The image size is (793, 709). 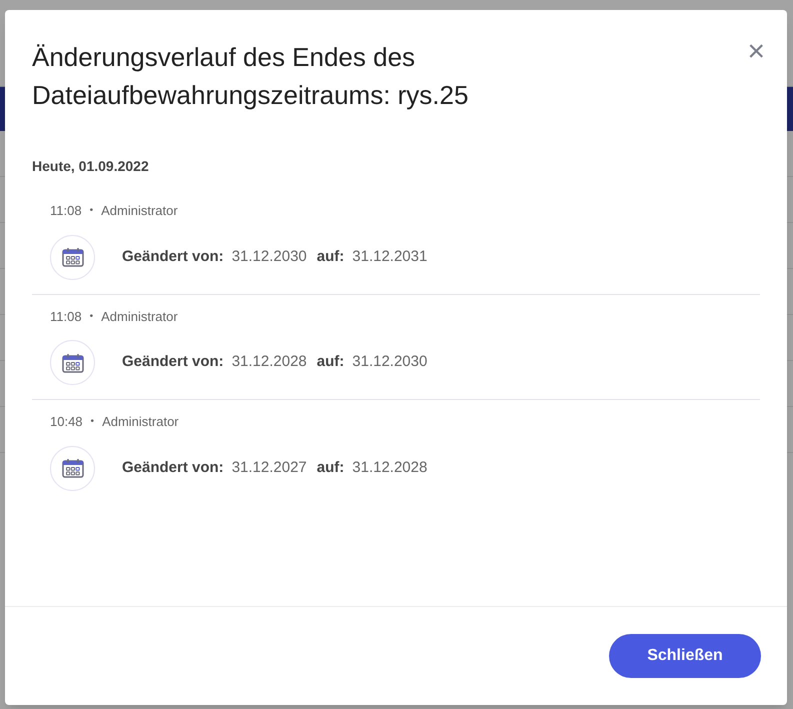 I want to click on date-heading: Heute, 01.09.2022, so click(x=91, y=166).